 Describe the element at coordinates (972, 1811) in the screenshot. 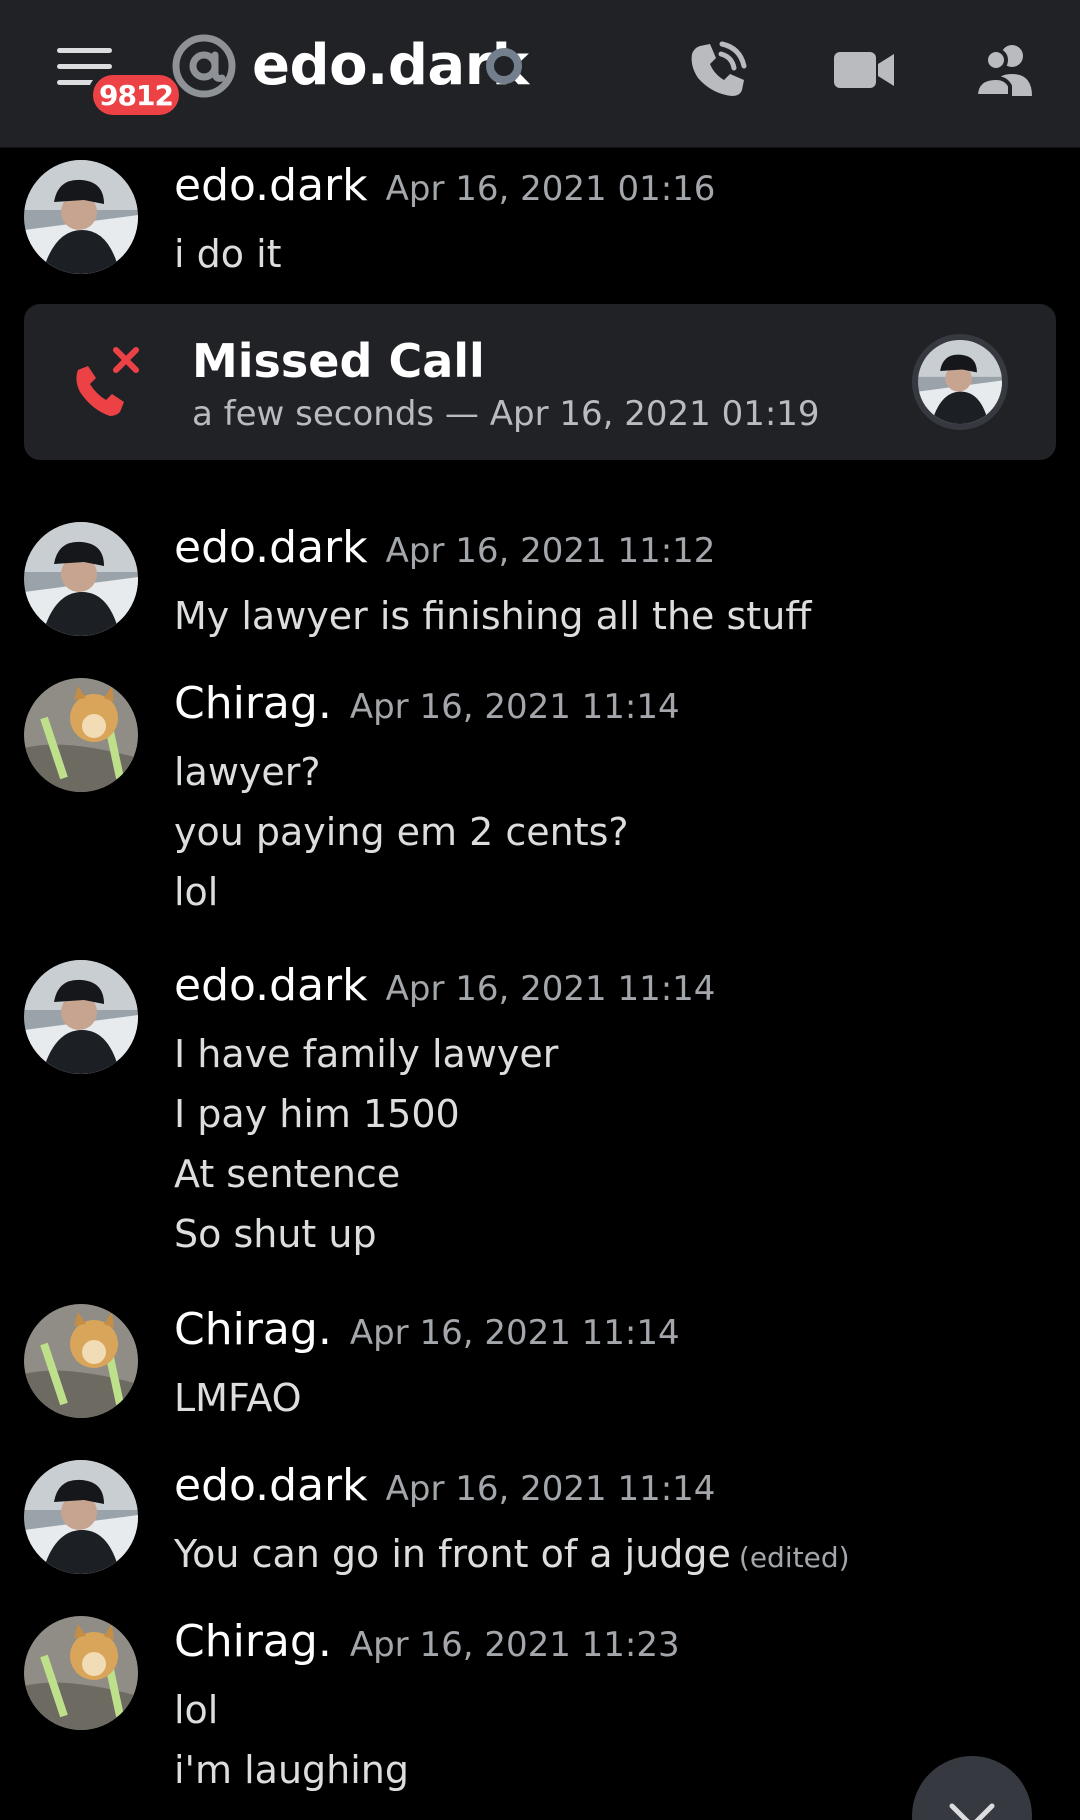

I see `chevron-down-icon` at that location.